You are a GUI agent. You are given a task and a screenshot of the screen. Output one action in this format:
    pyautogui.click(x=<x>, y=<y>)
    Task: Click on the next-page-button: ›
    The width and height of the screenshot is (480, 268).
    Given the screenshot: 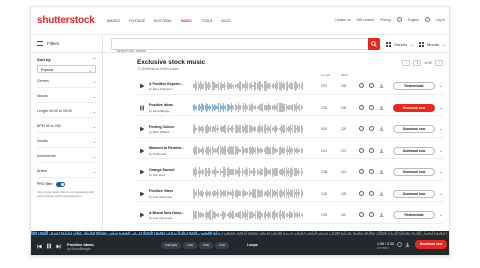 What is the action you would take?
    pyautogui.click(x=439, y=63)
    